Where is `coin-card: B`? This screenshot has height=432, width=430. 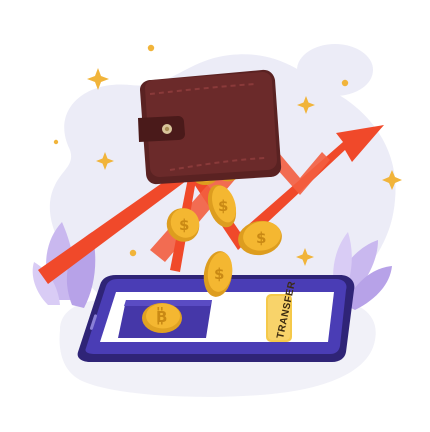 coin-card: B is located at coordinates (165, 319).